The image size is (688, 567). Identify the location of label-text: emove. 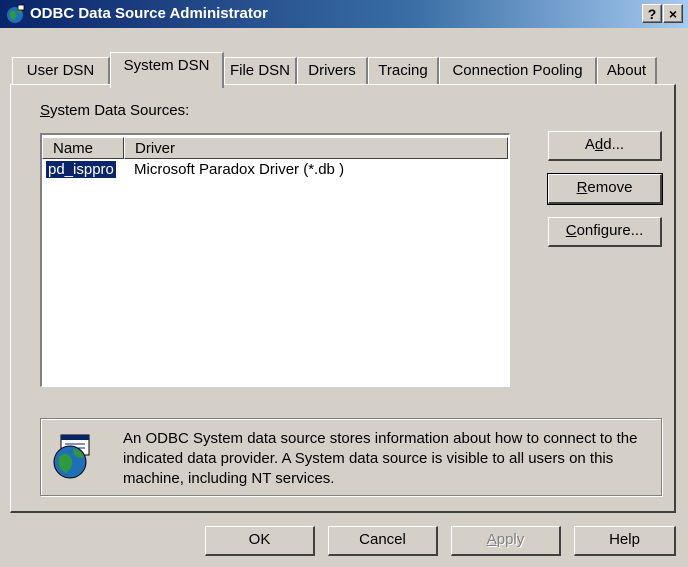
(610, 187).